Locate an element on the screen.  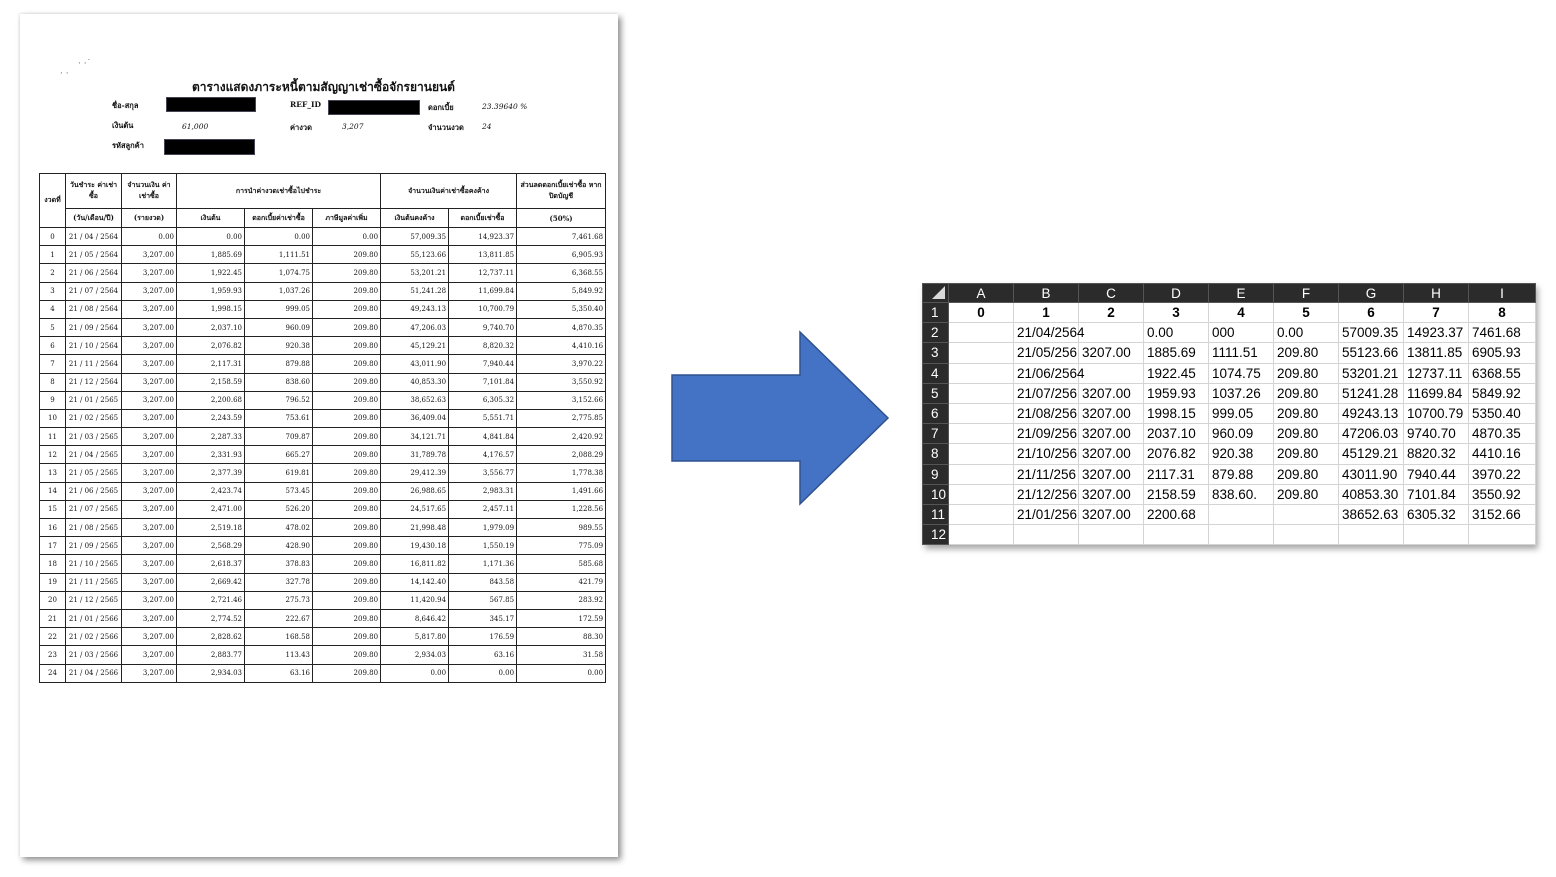
spreadsheet-cell: 2117.31 is located at coordinates (1176, 474).